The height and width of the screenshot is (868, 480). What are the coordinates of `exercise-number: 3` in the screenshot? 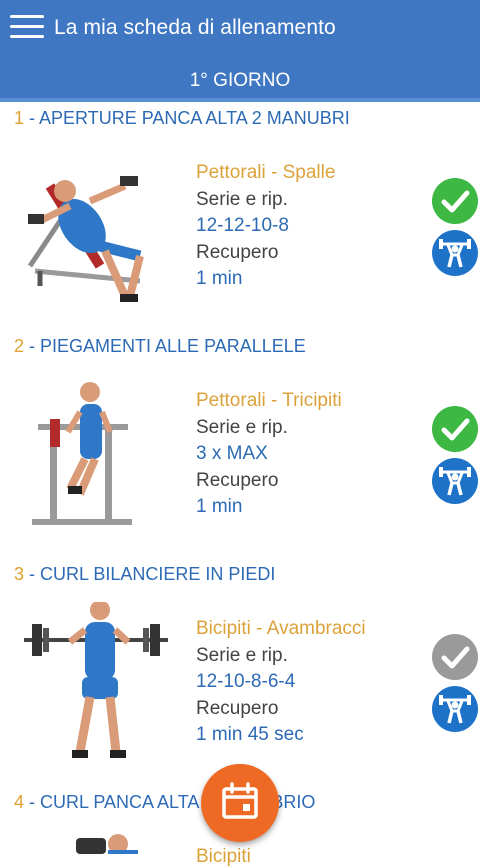 It's located at (19, 574).